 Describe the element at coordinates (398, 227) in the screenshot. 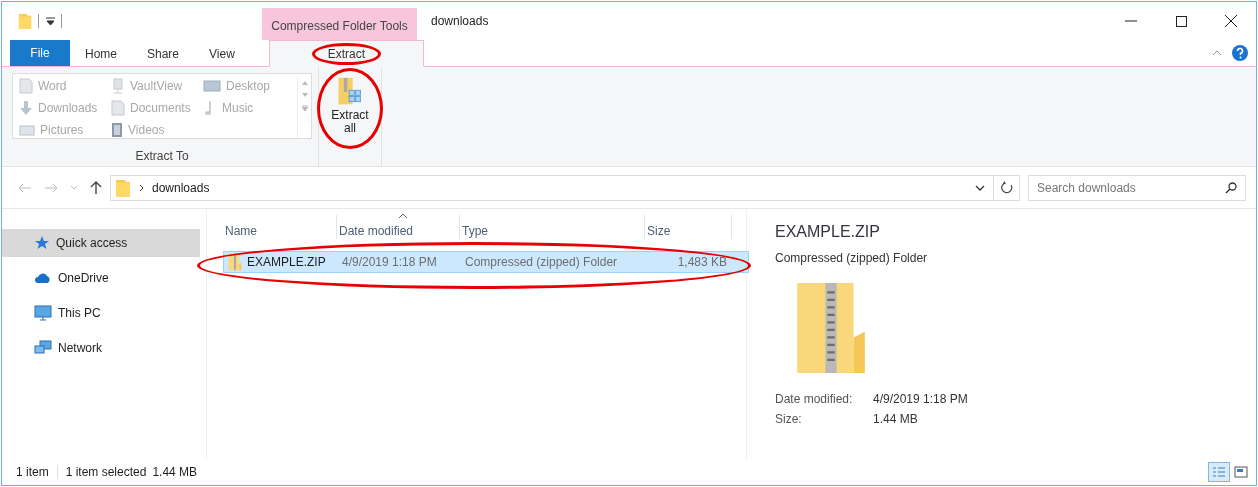

I see `column-header: Date modified` at that location.